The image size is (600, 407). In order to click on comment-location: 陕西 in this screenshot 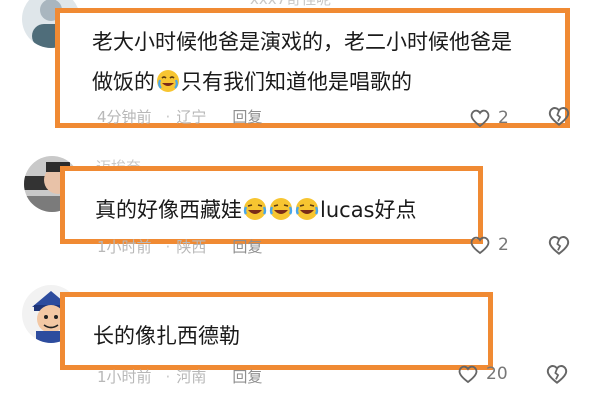, I will do `click(191, 247)`.